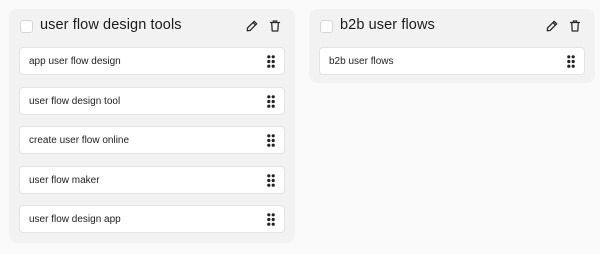 This screenshot has width=600, height=254. Describe the element at coordinates (361, 61) in the screenshot. I see `keyword-label: b2b user flows` at that location.